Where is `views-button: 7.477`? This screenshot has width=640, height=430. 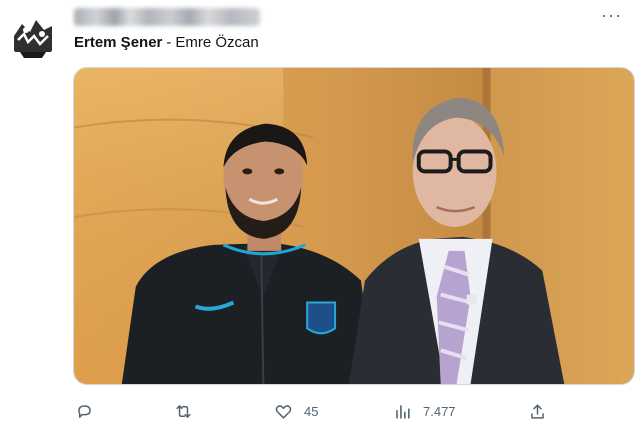 views-button: 7.477 is located at coordinates (424, 411).